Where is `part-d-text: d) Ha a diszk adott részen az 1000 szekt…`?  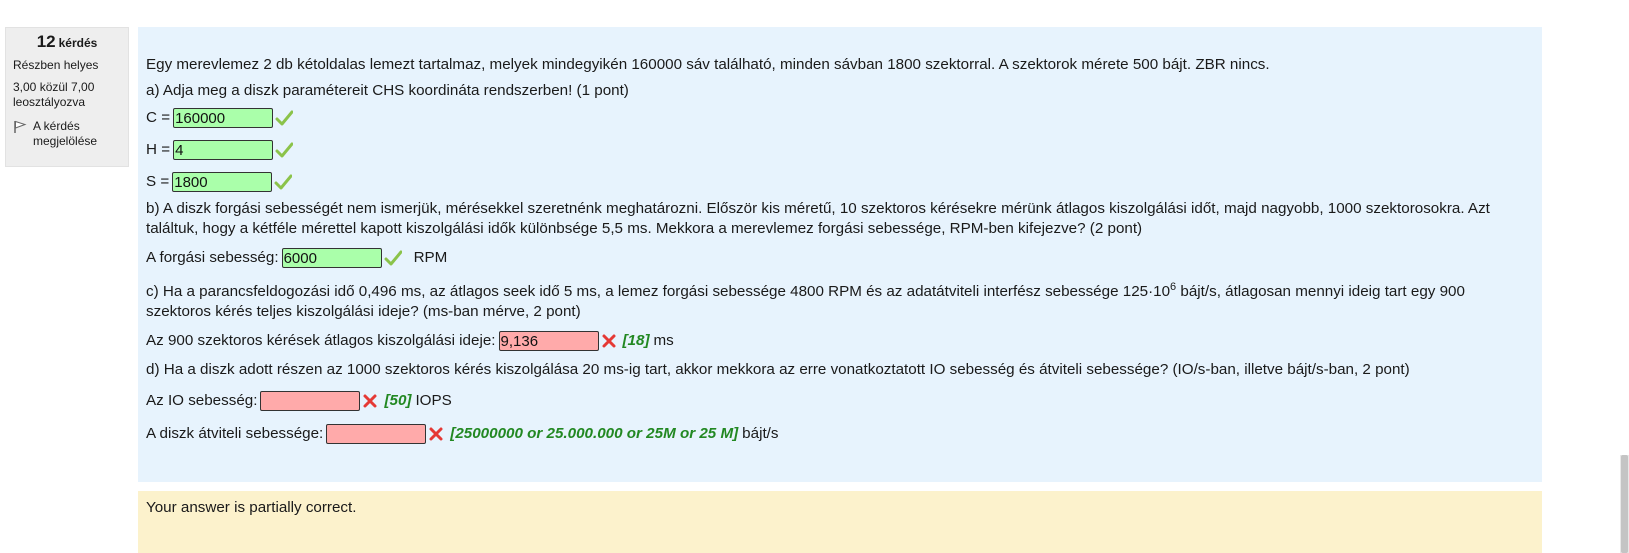 part-d-text: d) Ha a diszk adott részen az 1000 szekt… is located at coordinates (778, 370).